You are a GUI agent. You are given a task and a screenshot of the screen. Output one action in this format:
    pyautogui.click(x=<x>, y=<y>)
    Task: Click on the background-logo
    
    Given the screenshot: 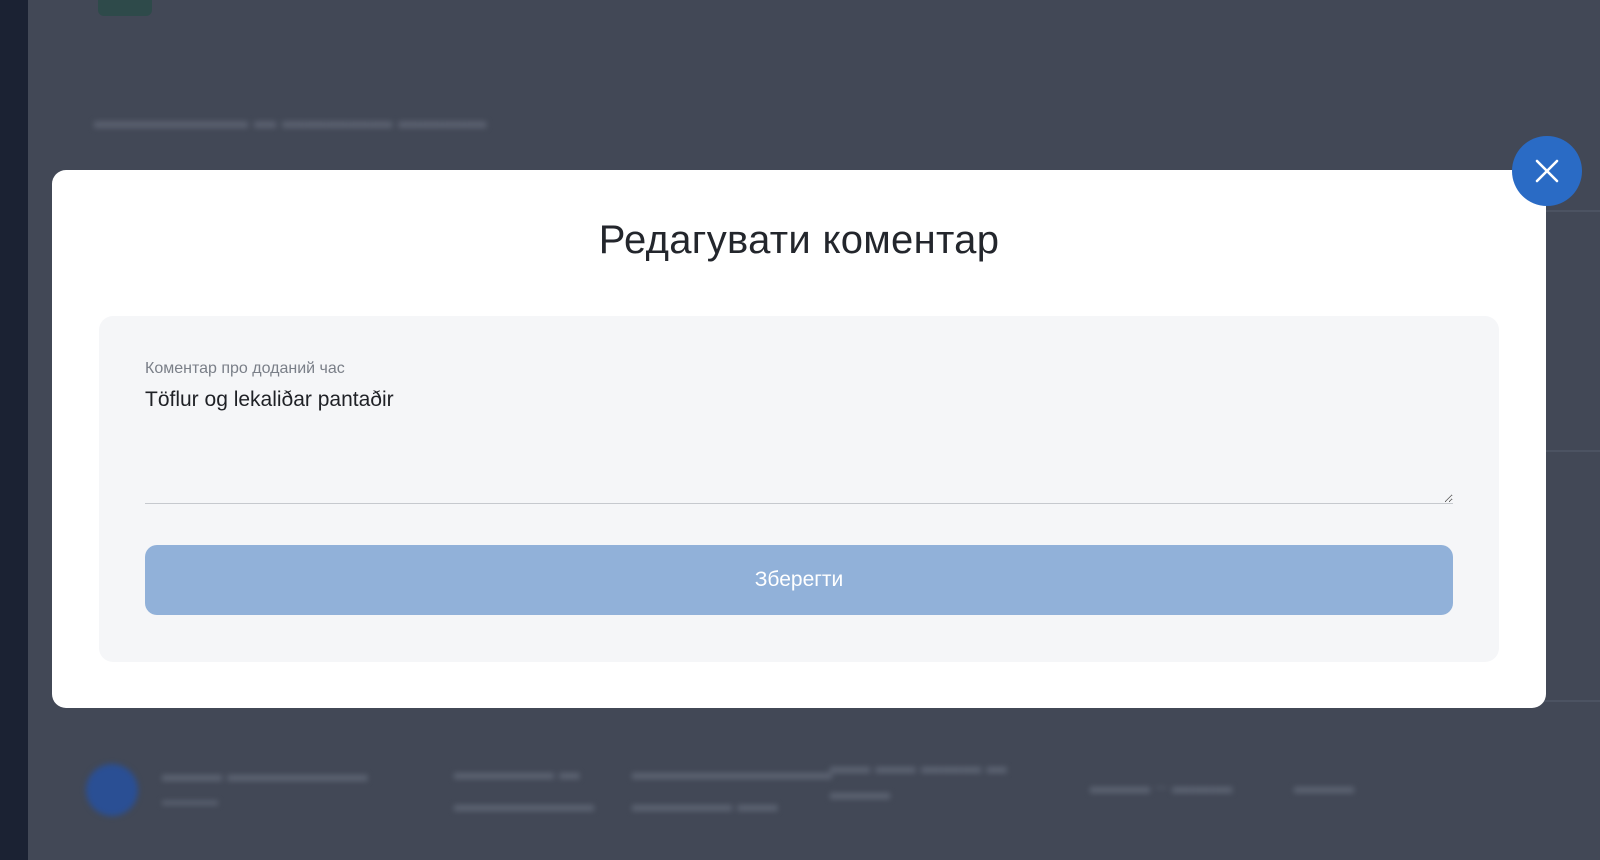 What is the action you would take?
    pyautogui.click(x=125, y=8)
    